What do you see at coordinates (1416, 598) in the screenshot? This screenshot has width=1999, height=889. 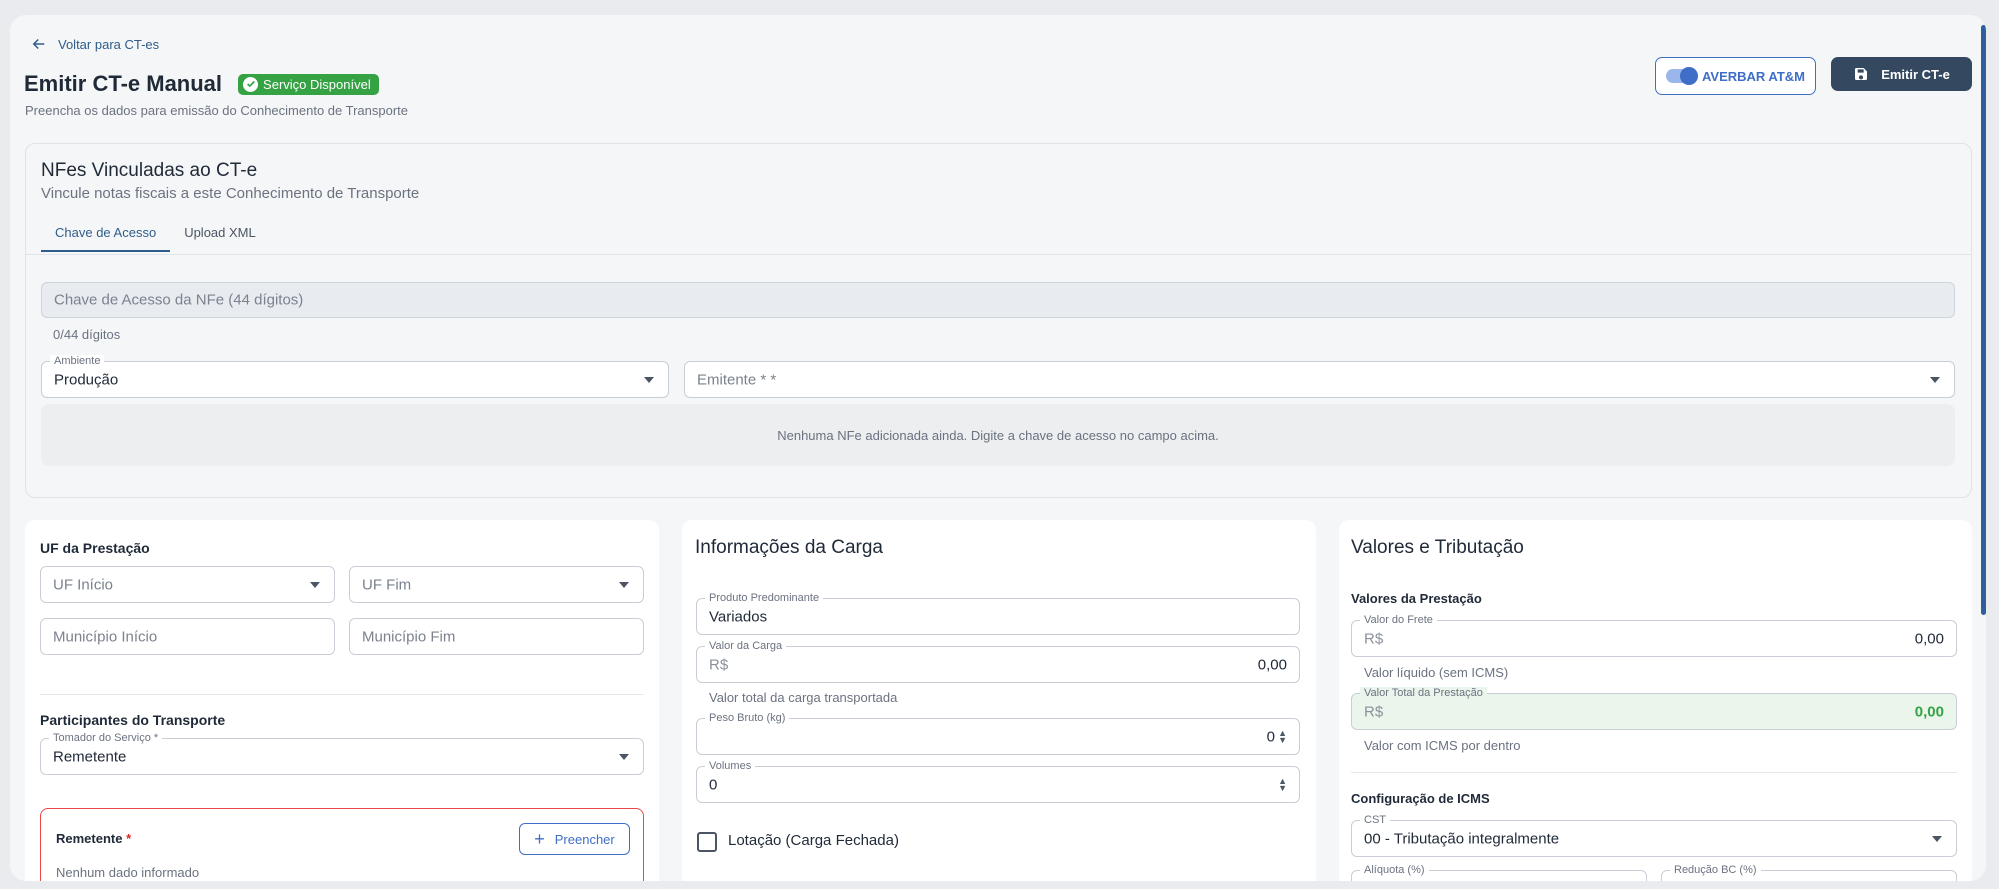 I see `prestacao-title: Valores da Prestação` at bounding box center [1416, 598].